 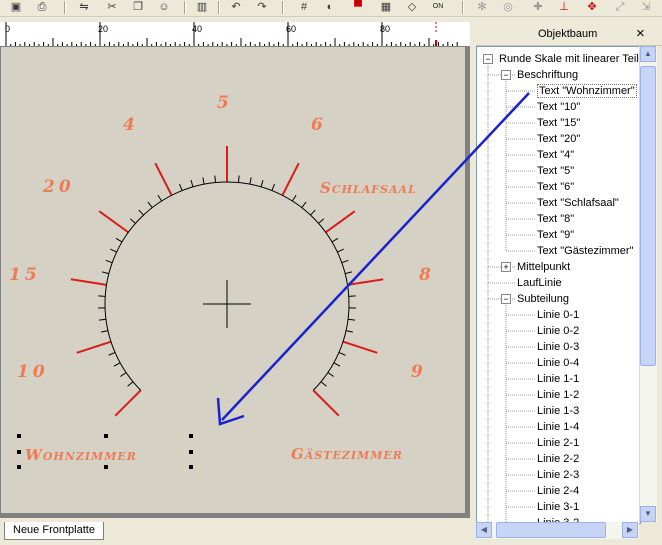 What do you see at coordinates (558, 491) in the screenshot?
I see `tree-item: Linie 2-4` at bounding box center [558, 491].